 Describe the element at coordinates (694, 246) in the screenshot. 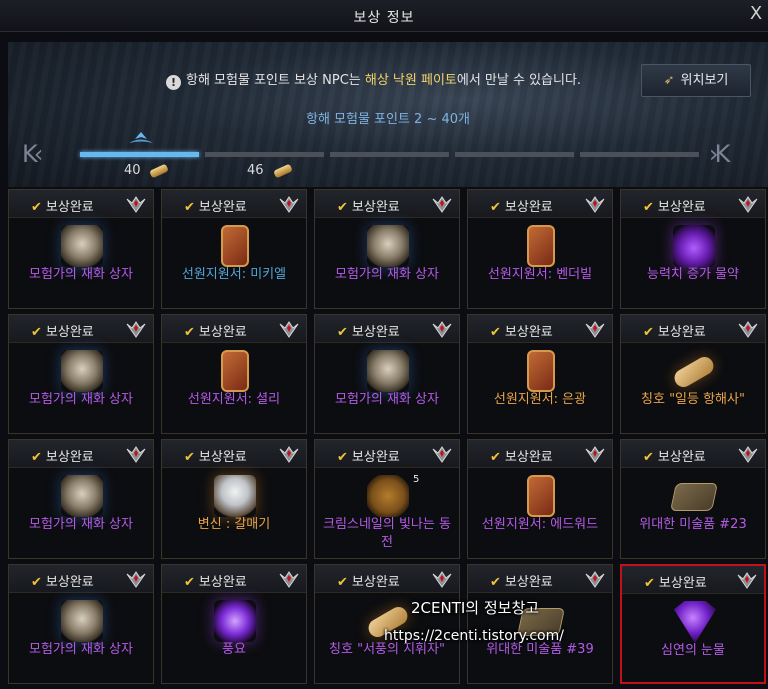

I see `potion-icon` at that location.